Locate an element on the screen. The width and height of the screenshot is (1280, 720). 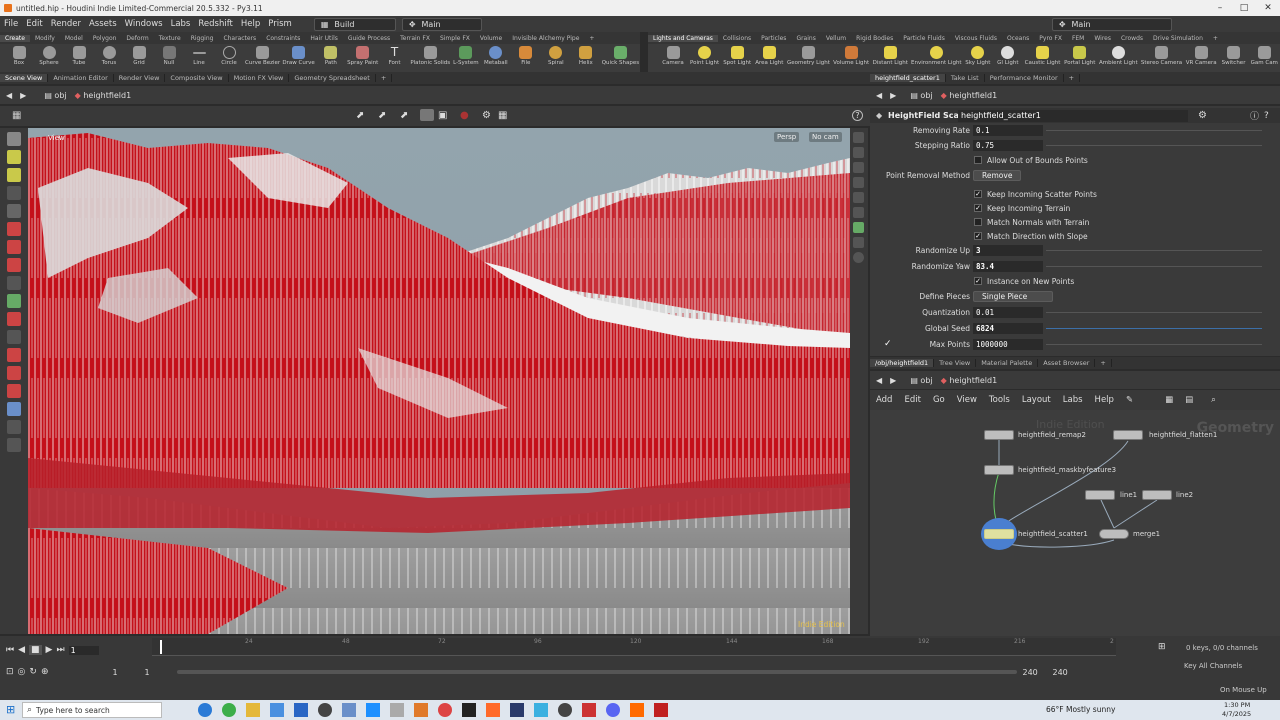
tab-motion-fx-view: Motion FX View is located at coordinates (259, 78).